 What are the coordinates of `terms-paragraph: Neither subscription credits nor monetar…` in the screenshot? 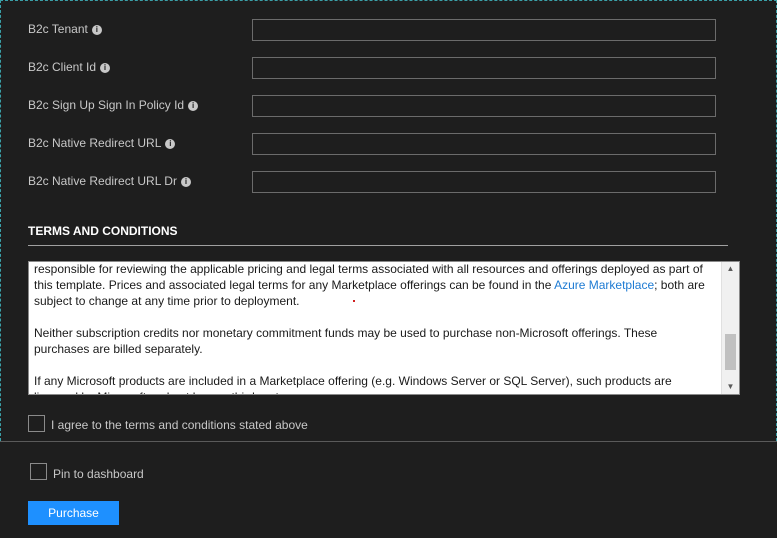 It's located at (346, 341).